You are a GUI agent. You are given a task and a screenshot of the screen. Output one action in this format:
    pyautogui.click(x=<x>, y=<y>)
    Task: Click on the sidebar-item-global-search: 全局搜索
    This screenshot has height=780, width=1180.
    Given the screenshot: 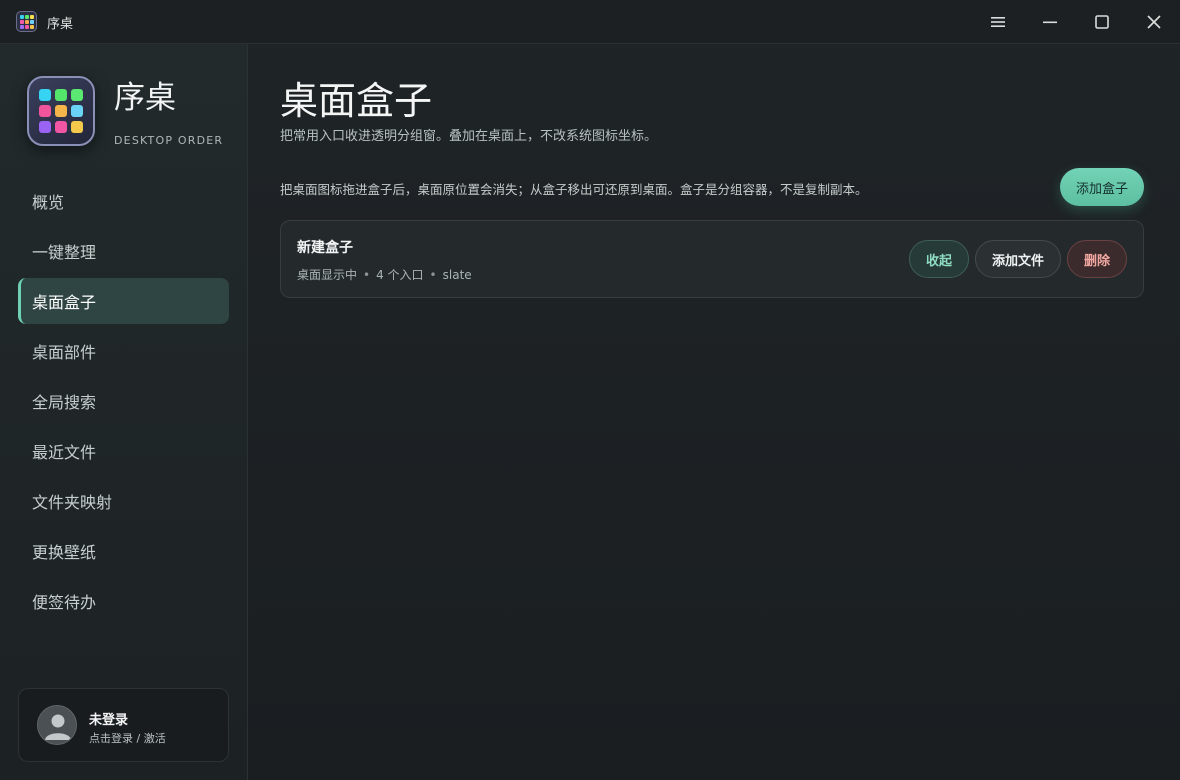 What is the action you would take?
    pyautogui.click(x=123, y=401)
    